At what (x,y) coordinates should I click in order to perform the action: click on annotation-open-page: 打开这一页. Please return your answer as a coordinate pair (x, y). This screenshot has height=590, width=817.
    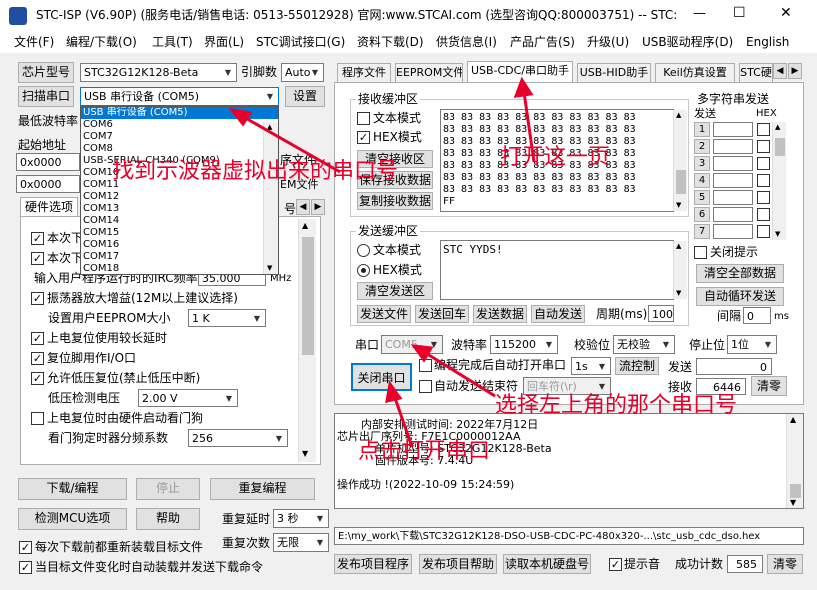
    Looking at the image, I should click on (555, 157).